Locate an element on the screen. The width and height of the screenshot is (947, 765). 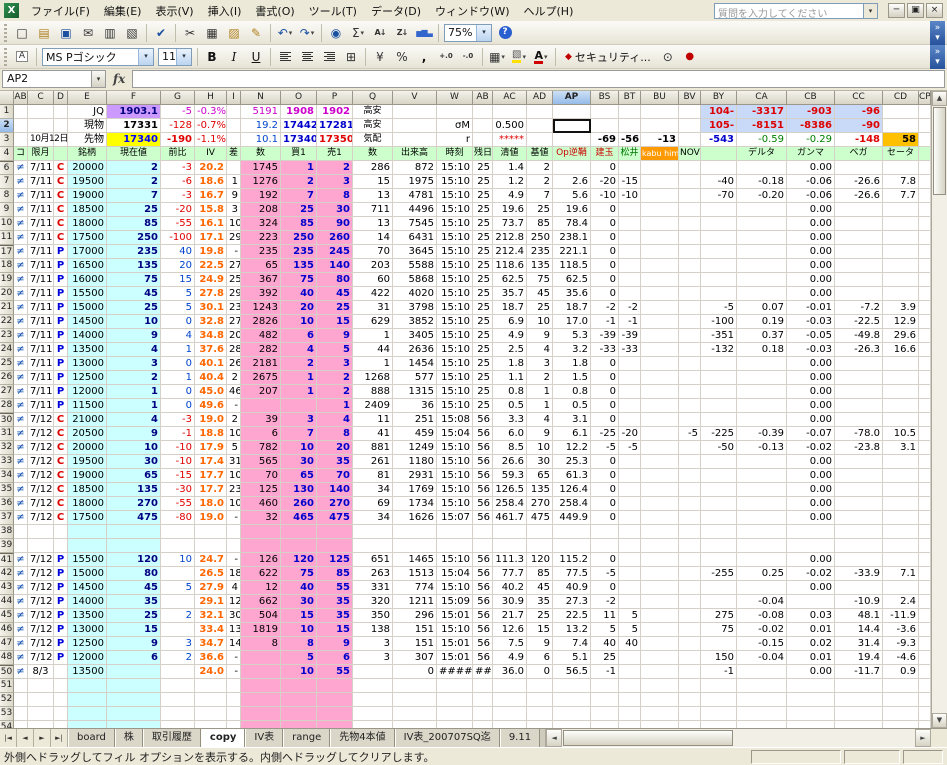
grid-cell: 7.7 is located at coordinates (901, 196).